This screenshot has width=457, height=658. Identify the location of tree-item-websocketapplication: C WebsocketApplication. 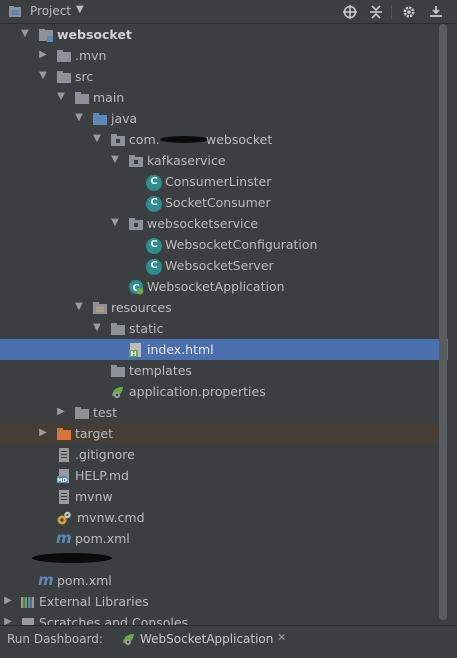
(224, 286).